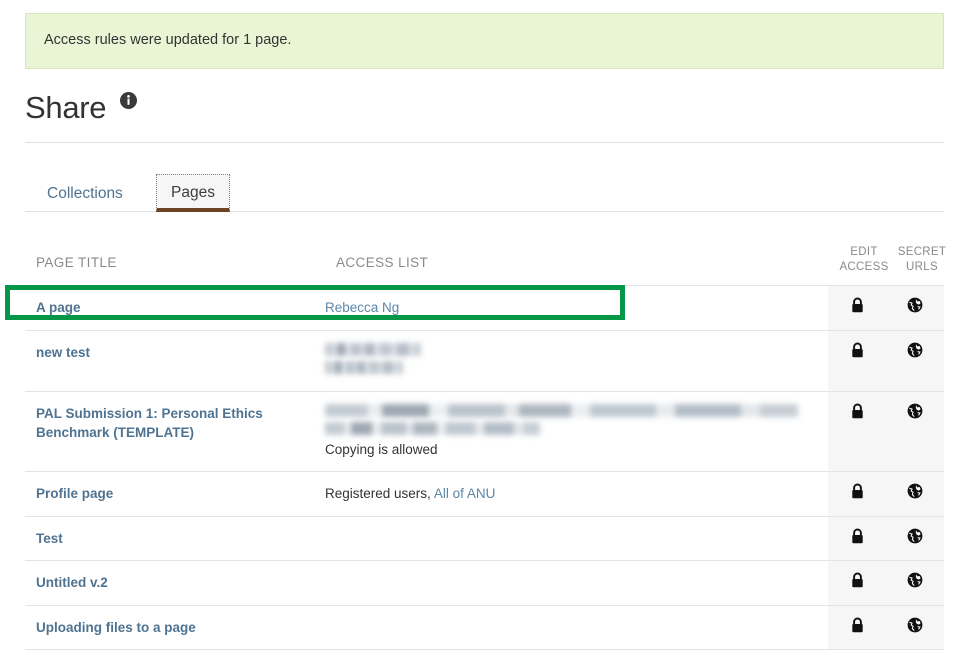  Describe the element at coordinates (175, 628) in the screenshot. I see `page-title-link: Uploading files to a page` at that location.